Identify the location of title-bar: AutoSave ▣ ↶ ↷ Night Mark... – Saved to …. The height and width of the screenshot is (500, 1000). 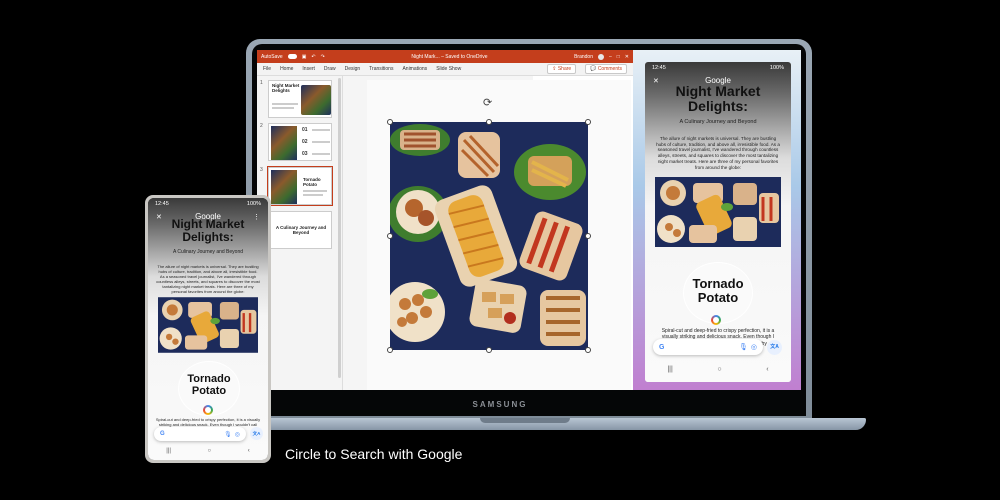
(445, 56).